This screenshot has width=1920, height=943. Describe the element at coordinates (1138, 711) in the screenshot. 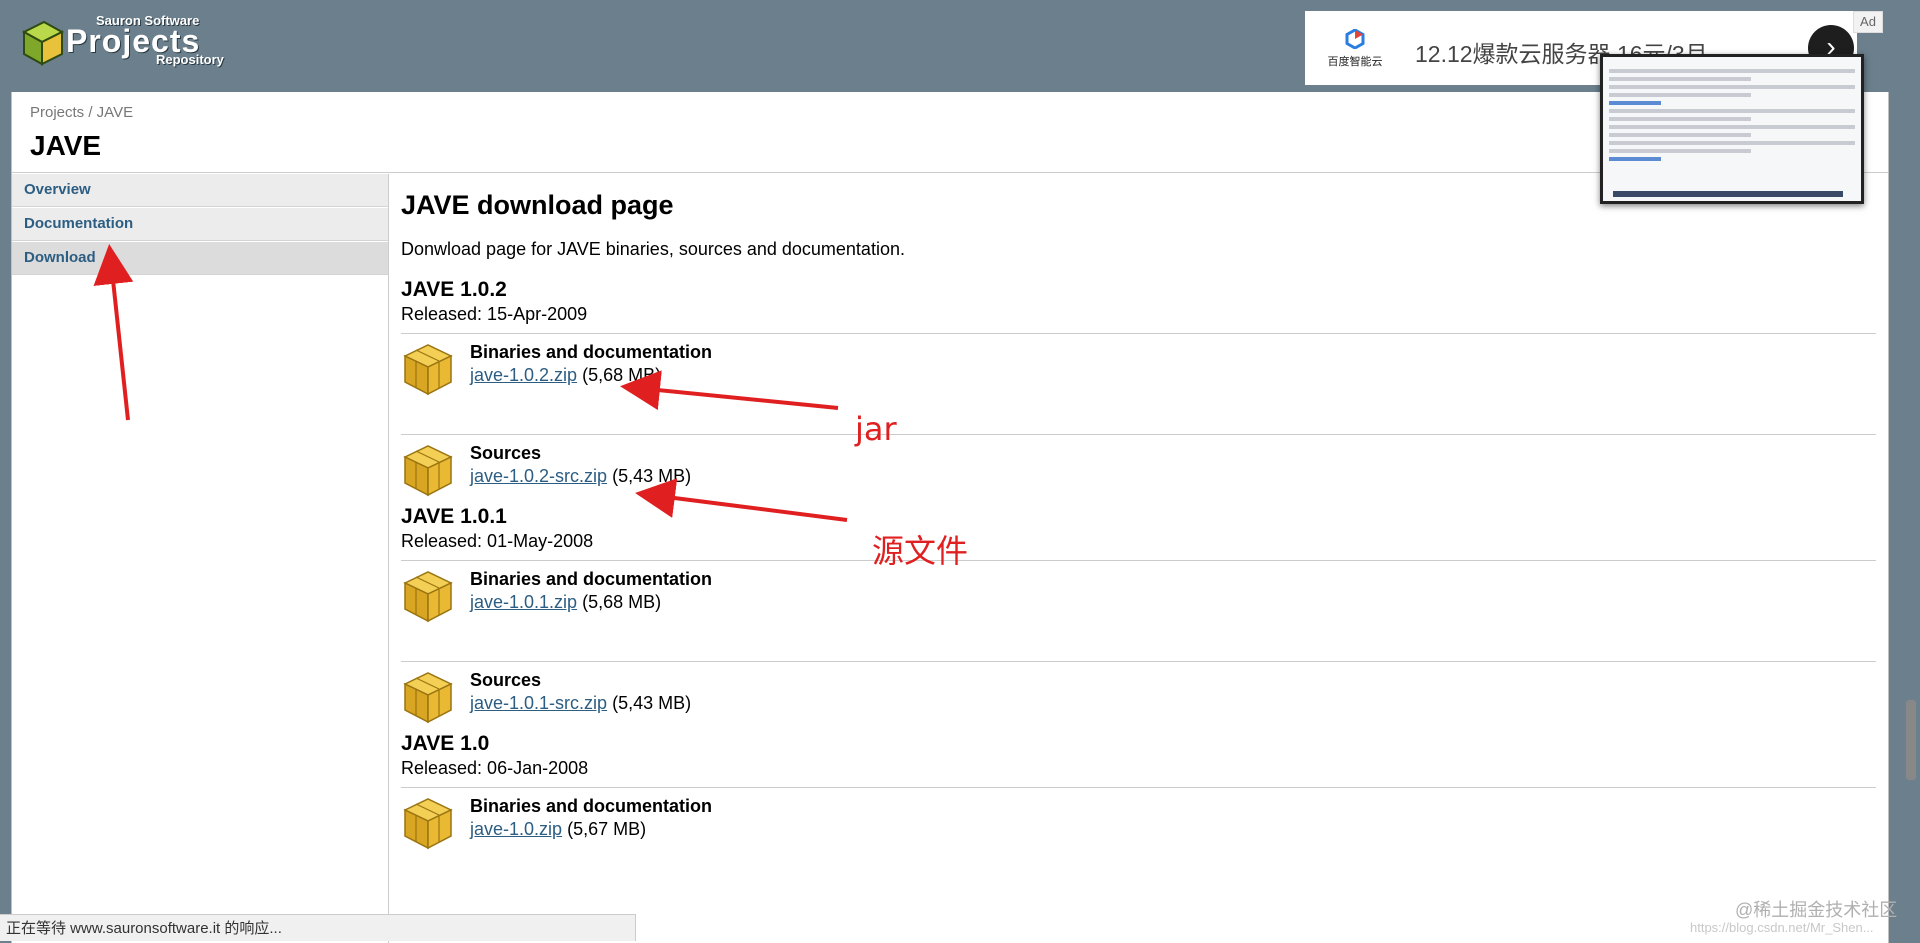

I see `download-item: Sources jave-1.0.1-src.zip (5,43 MB)` at that location.